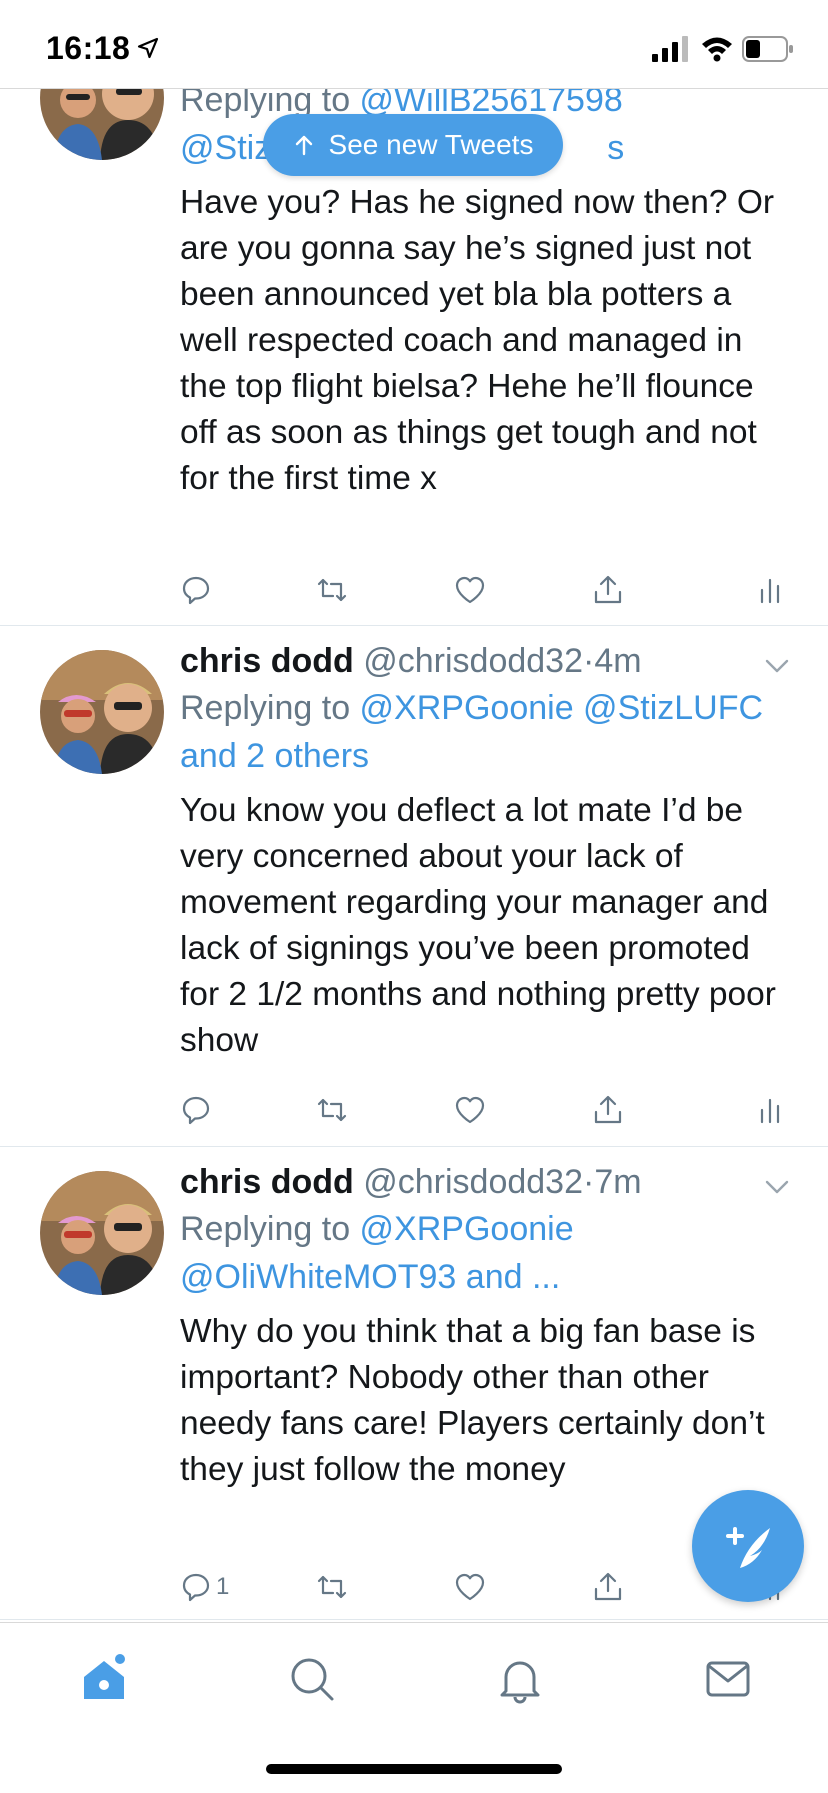 The height and width of the screenshot is (1793, 828). Describe the element at coordinates (104, 1676) in the screenshot. I see `home-icon` at that location.